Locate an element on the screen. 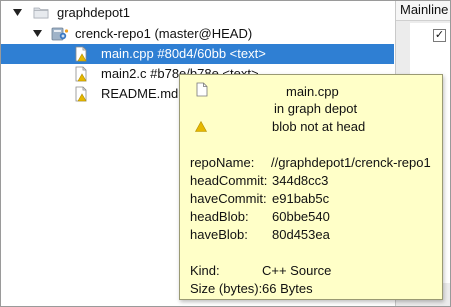 The height and width of the screenshot is (307, 451). field-value-have-commit: e91bab5c is located at coordinates (301, 198).